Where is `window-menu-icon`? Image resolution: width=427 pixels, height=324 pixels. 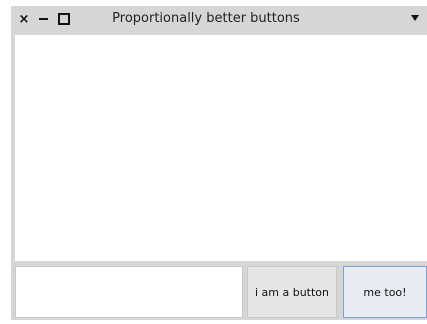 window-menu-icon is located at coordinates (415, 18).